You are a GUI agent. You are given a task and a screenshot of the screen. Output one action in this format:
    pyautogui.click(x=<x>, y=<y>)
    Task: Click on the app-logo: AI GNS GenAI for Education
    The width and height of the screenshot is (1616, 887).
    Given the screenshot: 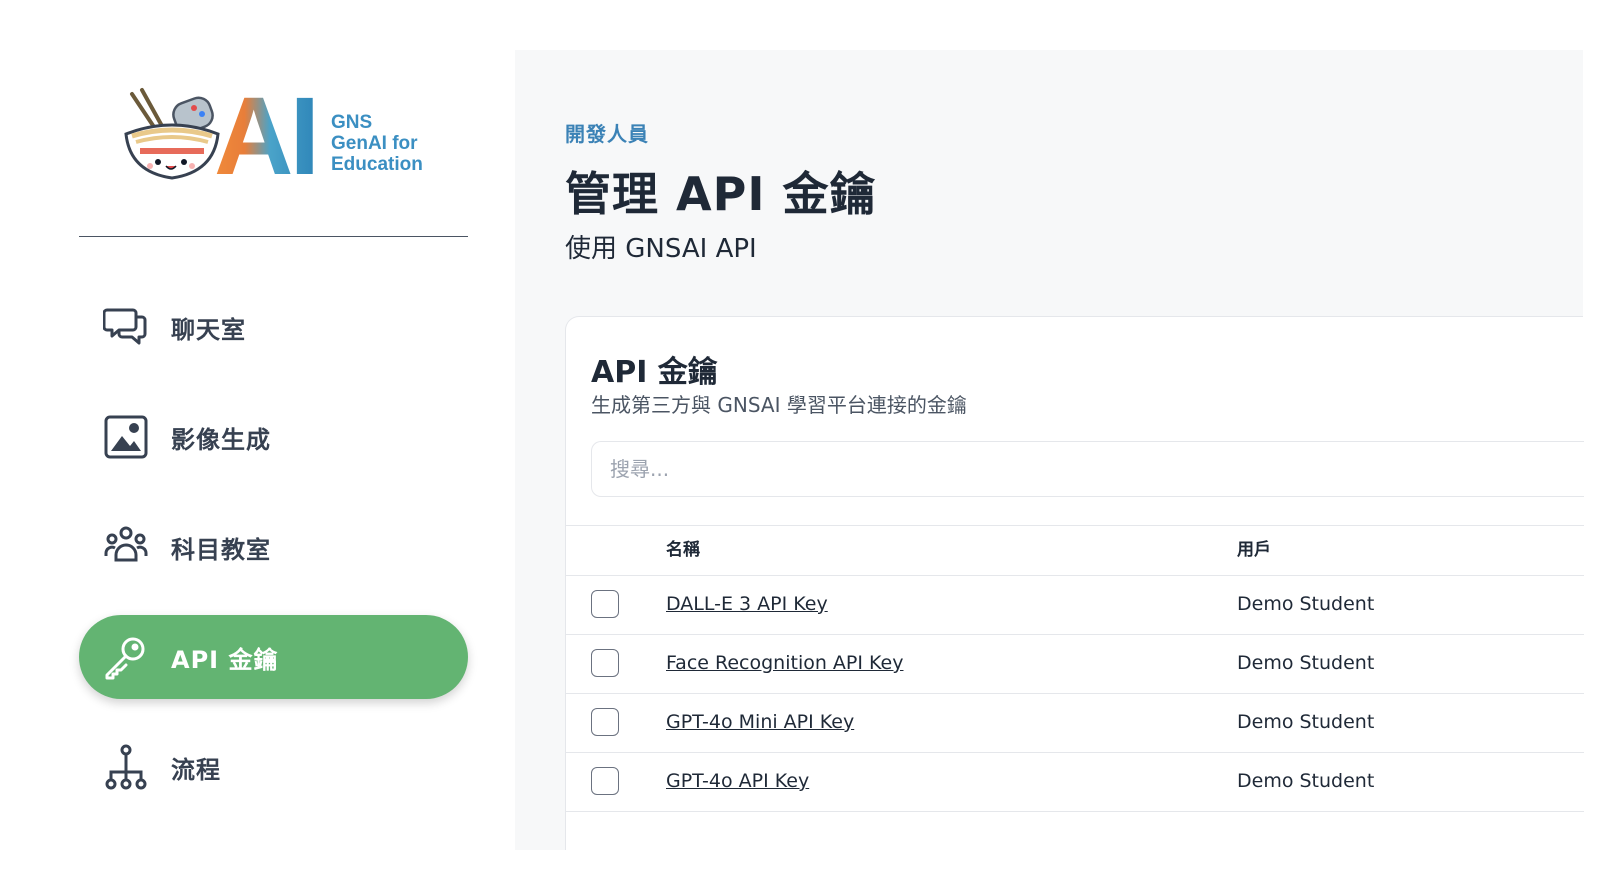 What is the action you would take?
    pyautogui.click(x=272, y=139)
    